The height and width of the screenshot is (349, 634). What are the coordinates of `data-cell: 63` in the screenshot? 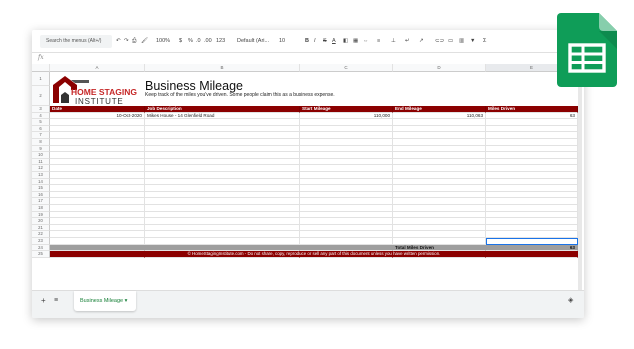 It's located at (532, 116).